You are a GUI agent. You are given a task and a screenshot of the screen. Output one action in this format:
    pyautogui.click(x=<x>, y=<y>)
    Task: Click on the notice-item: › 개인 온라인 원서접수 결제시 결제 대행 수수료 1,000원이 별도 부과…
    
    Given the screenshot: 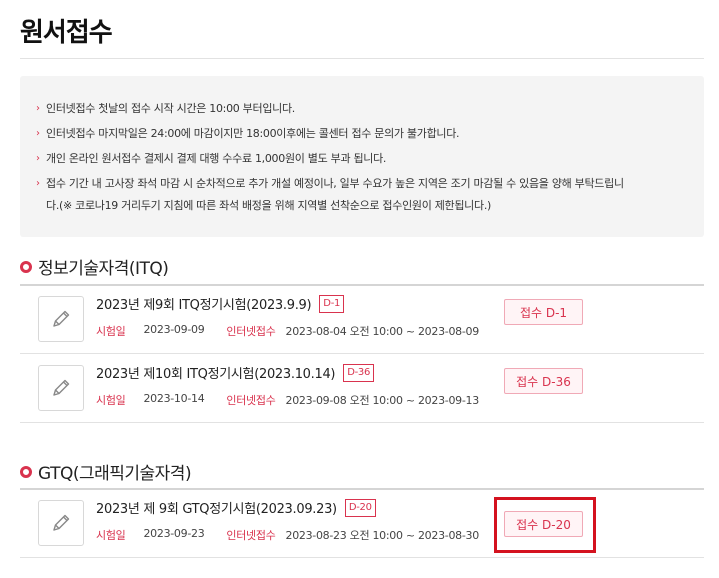 What is the action you would take?
    pyautogui.click(x=362, y=158)
    